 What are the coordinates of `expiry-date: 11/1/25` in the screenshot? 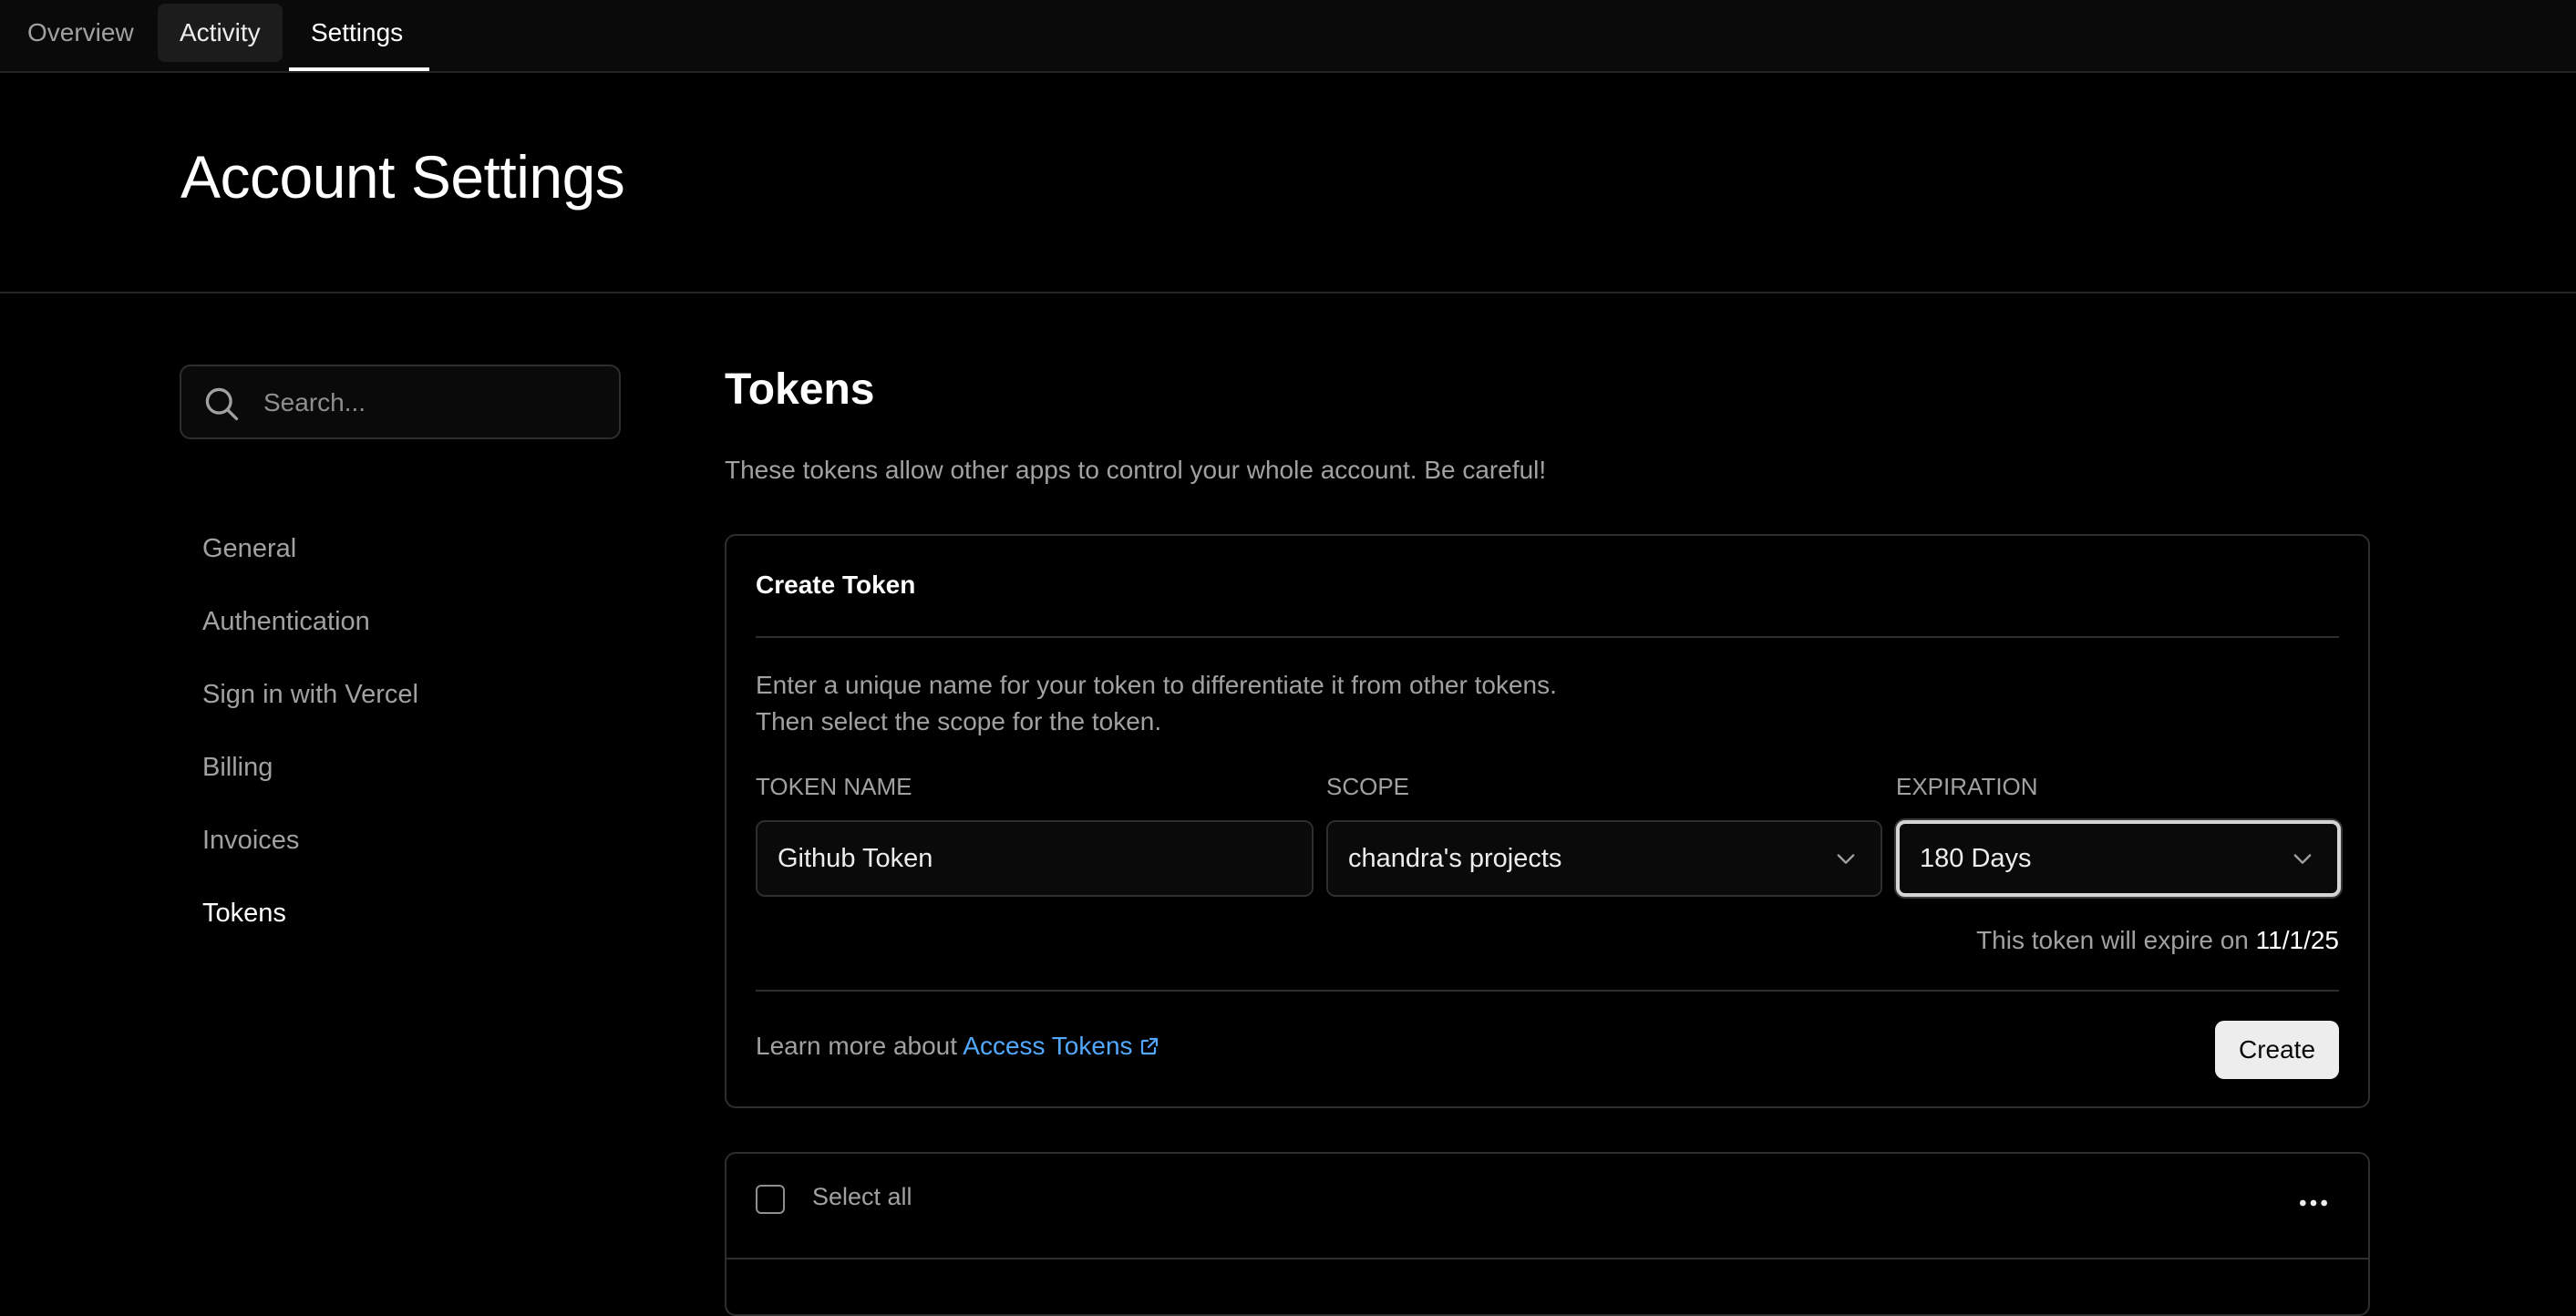 It's located at (2297, 940).